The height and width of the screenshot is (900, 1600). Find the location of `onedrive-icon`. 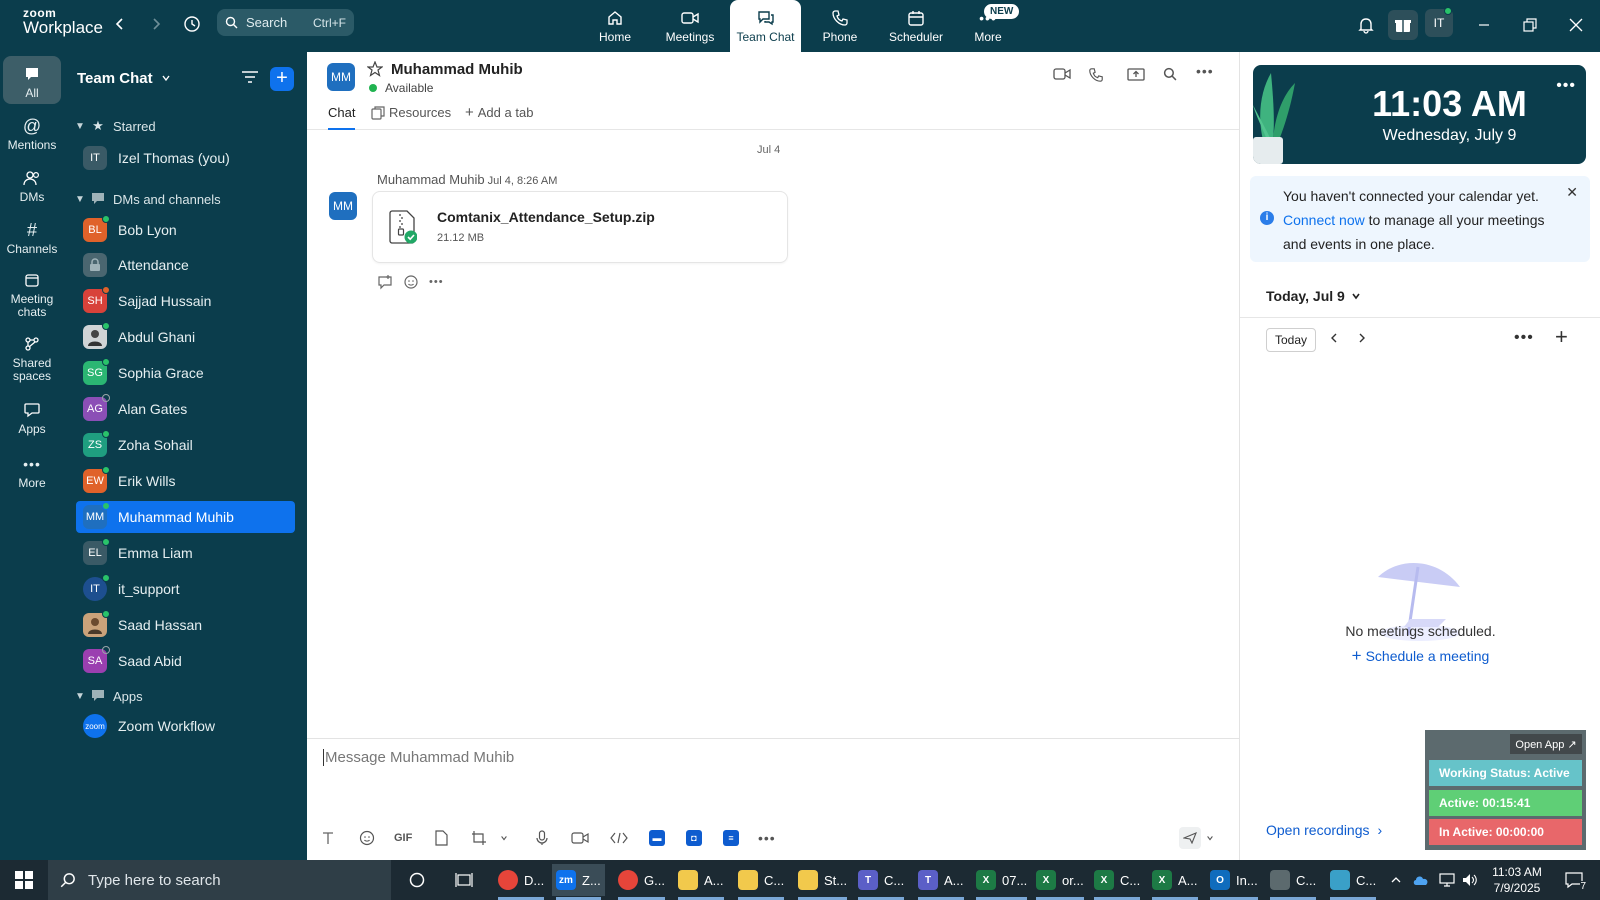

onedrive-icon is located at coordinates (1421, 880).